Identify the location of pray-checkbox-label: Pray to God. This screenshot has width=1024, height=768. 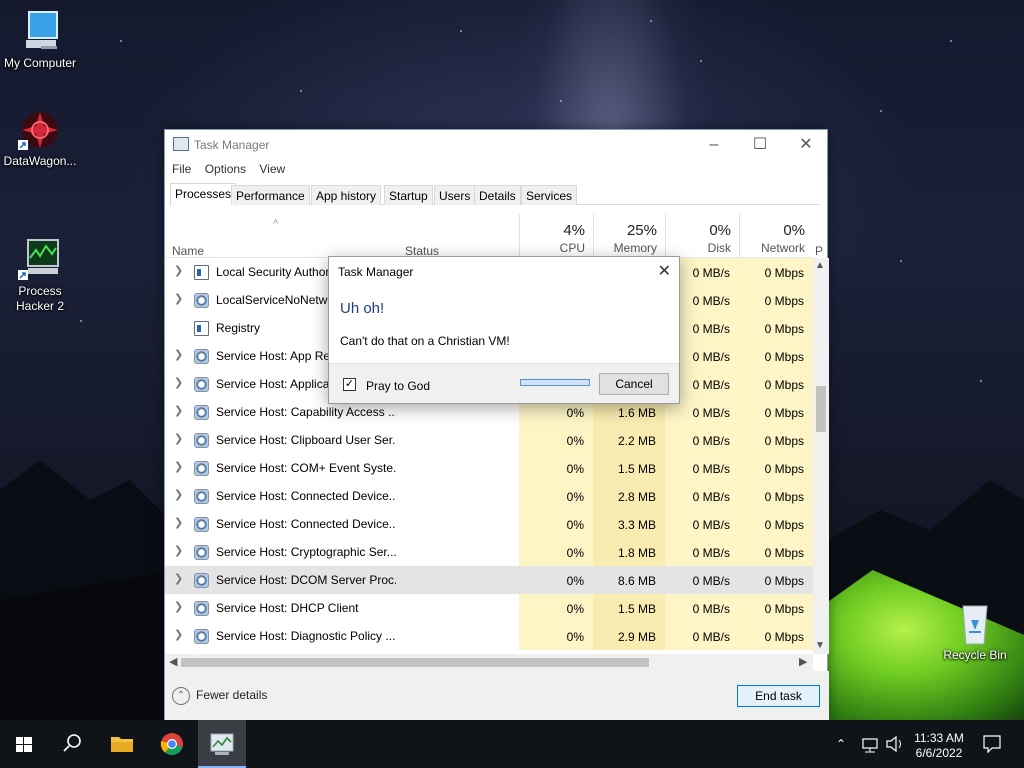
(398, 386).